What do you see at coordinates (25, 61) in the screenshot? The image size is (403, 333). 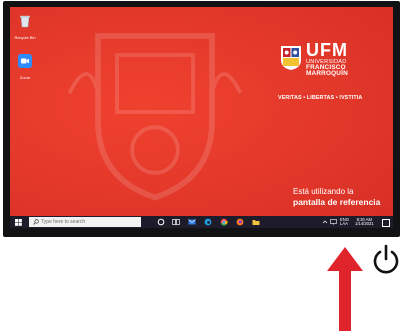 I see `zoom-icon` at bounding box center [25, 61].